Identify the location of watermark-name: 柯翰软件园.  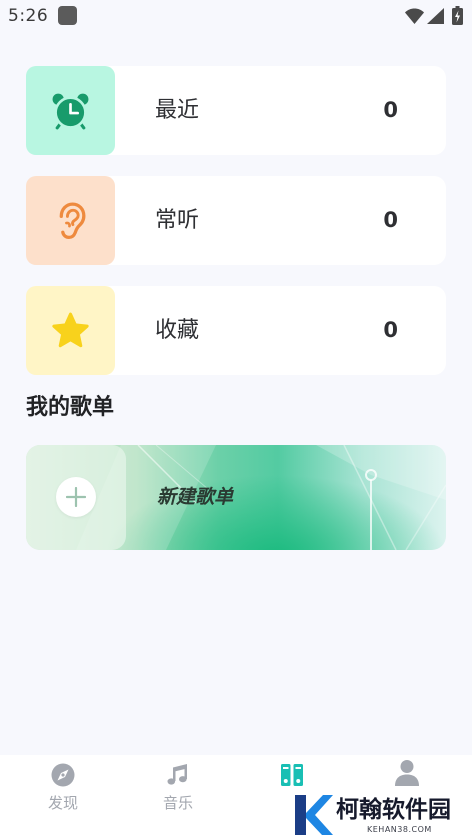
(393, 810).